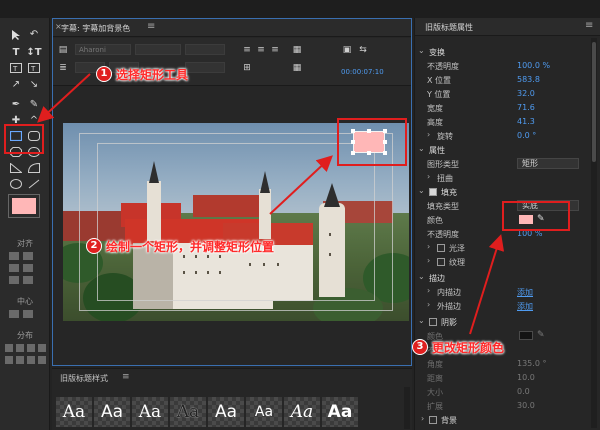 This screenshot has height=430, width=600. Describe the element at coordinates (104, 74) in the screenshot. I see `step-1-badge: 1` at that location.